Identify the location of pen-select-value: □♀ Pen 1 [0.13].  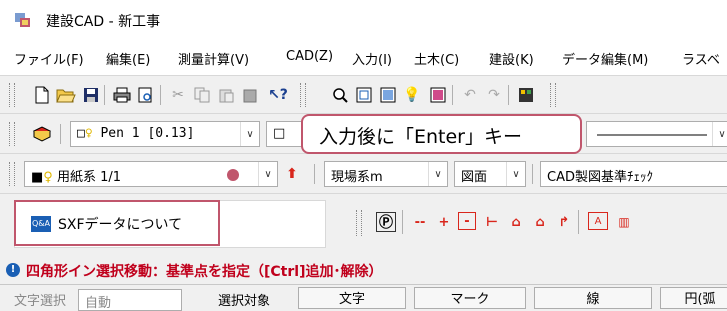
(136, 133).